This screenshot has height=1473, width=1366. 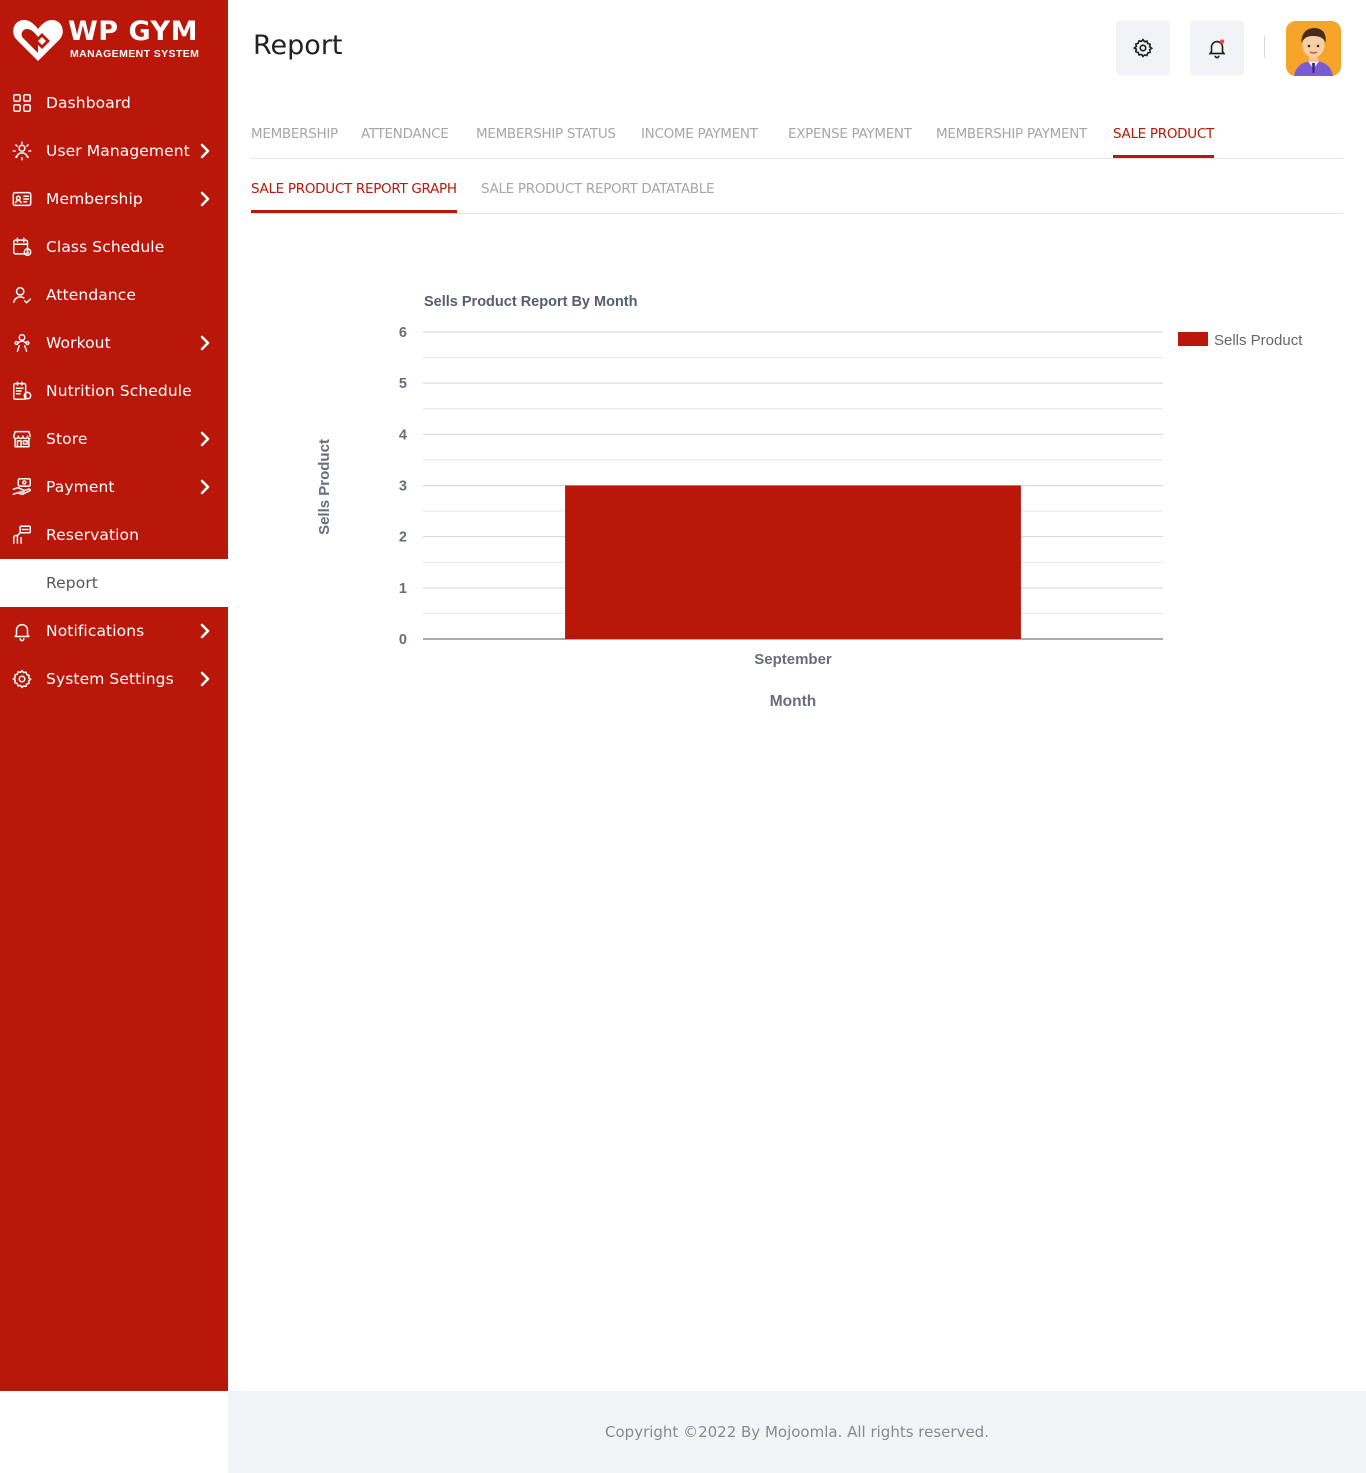 I want to click on sidebar-item-label: Reservation, so click(x=93, y=535).